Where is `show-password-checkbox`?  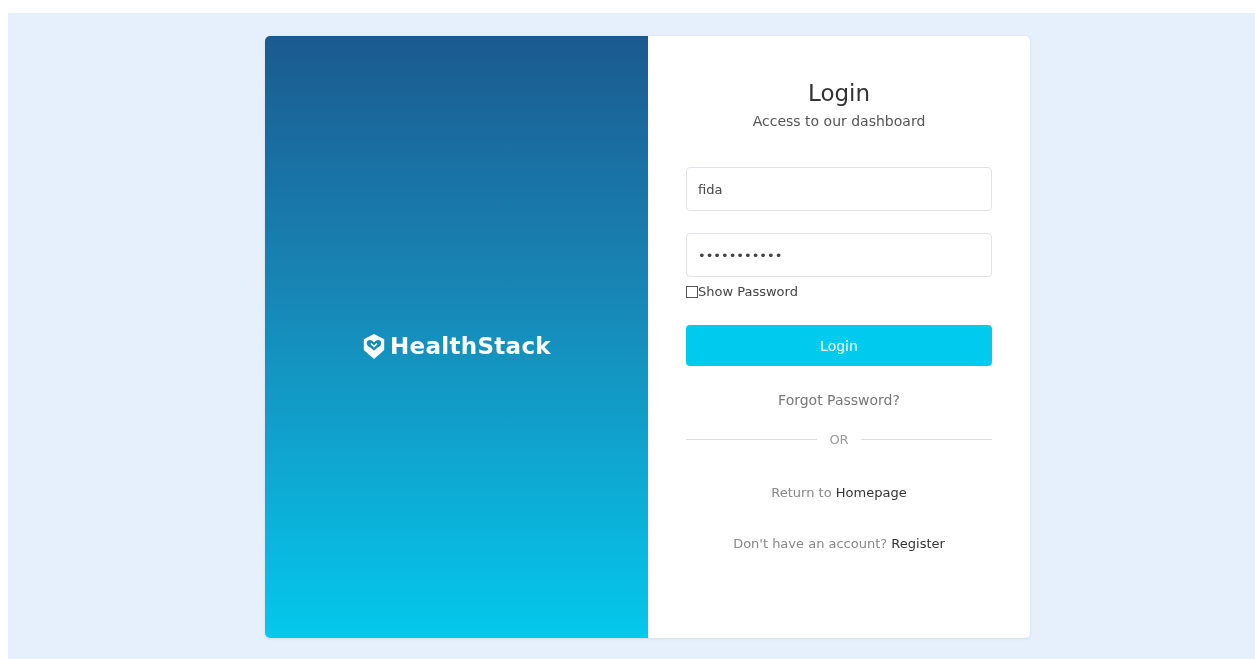 show-password-checkbox is located at coordinates (692, 291).